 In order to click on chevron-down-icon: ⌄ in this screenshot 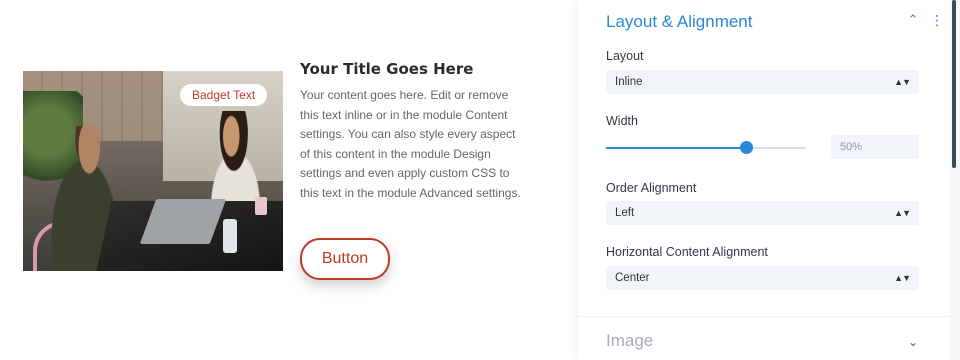, I will do `click(913, 342)`.